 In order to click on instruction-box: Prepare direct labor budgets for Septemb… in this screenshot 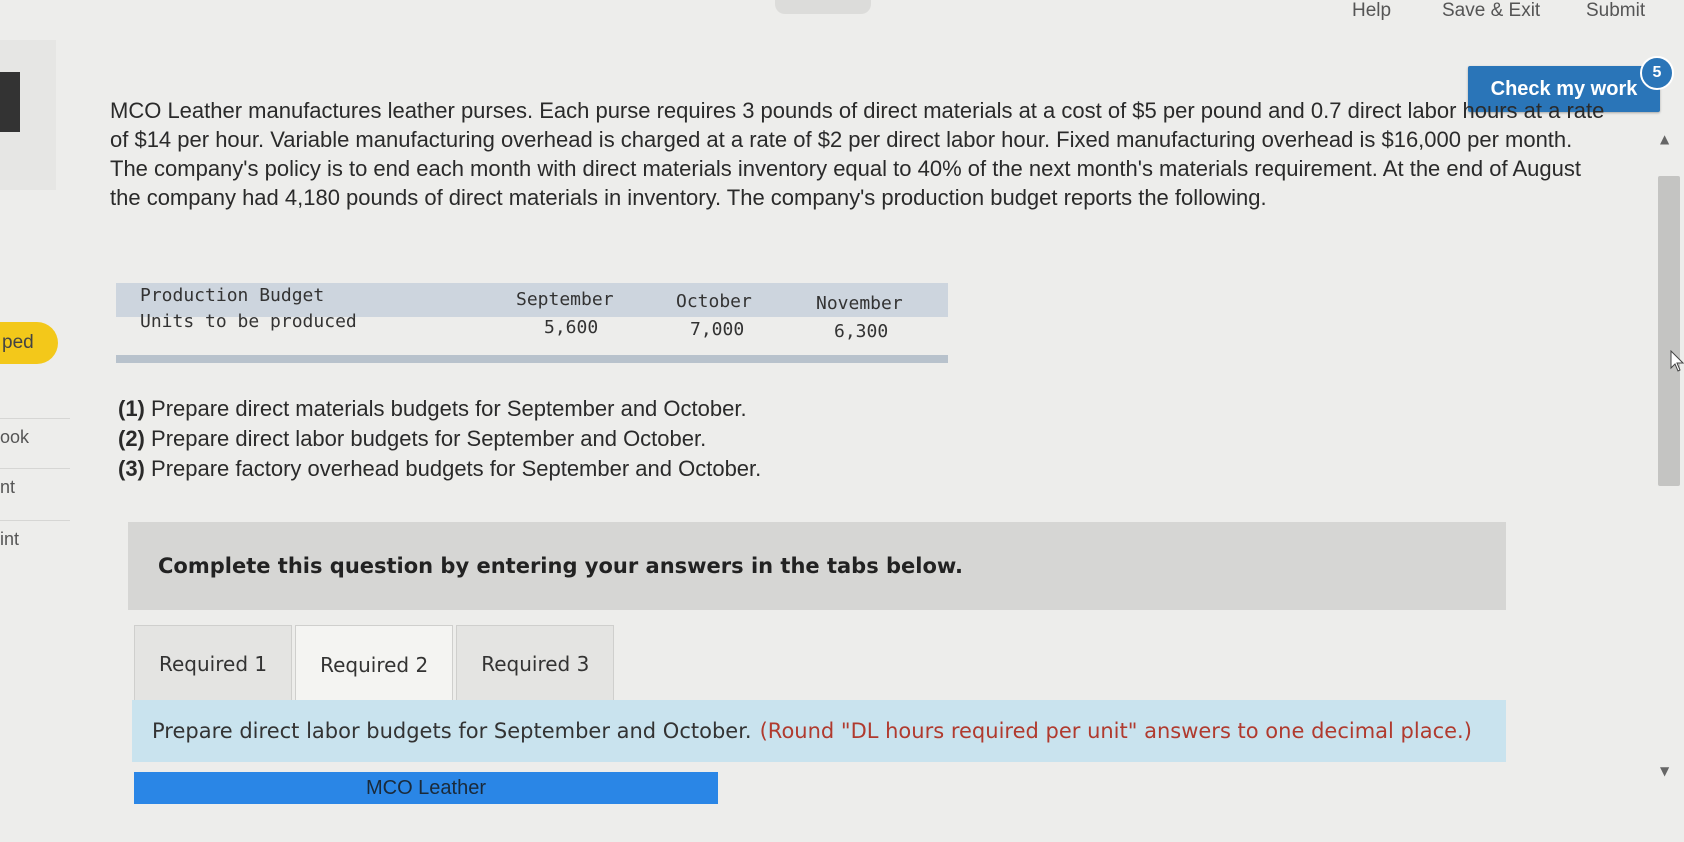, I will do `click(819, 731)`.